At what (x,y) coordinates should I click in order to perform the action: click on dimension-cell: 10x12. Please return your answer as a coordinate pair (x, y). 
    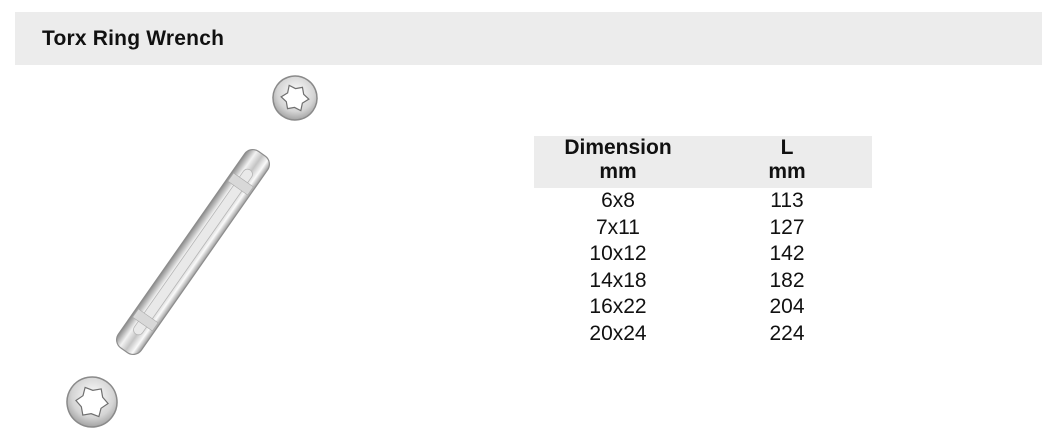
    Looking at the image, I should click on (618, 253).